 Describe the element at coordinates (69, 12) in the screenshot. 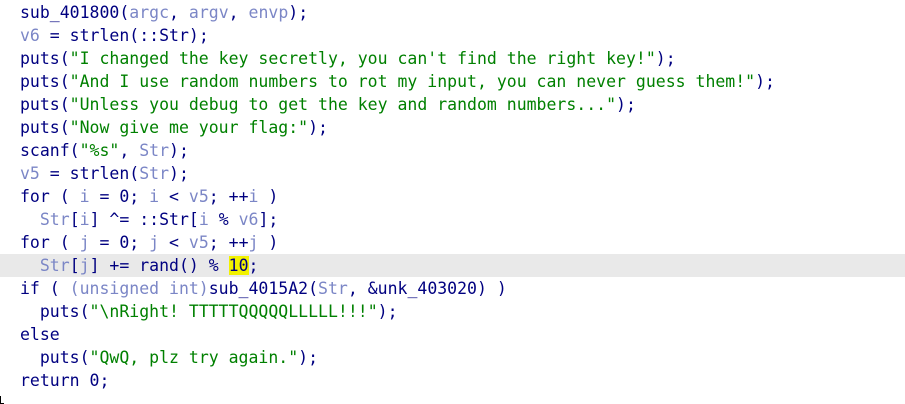

I see `function-name: sub_401800` at that location.